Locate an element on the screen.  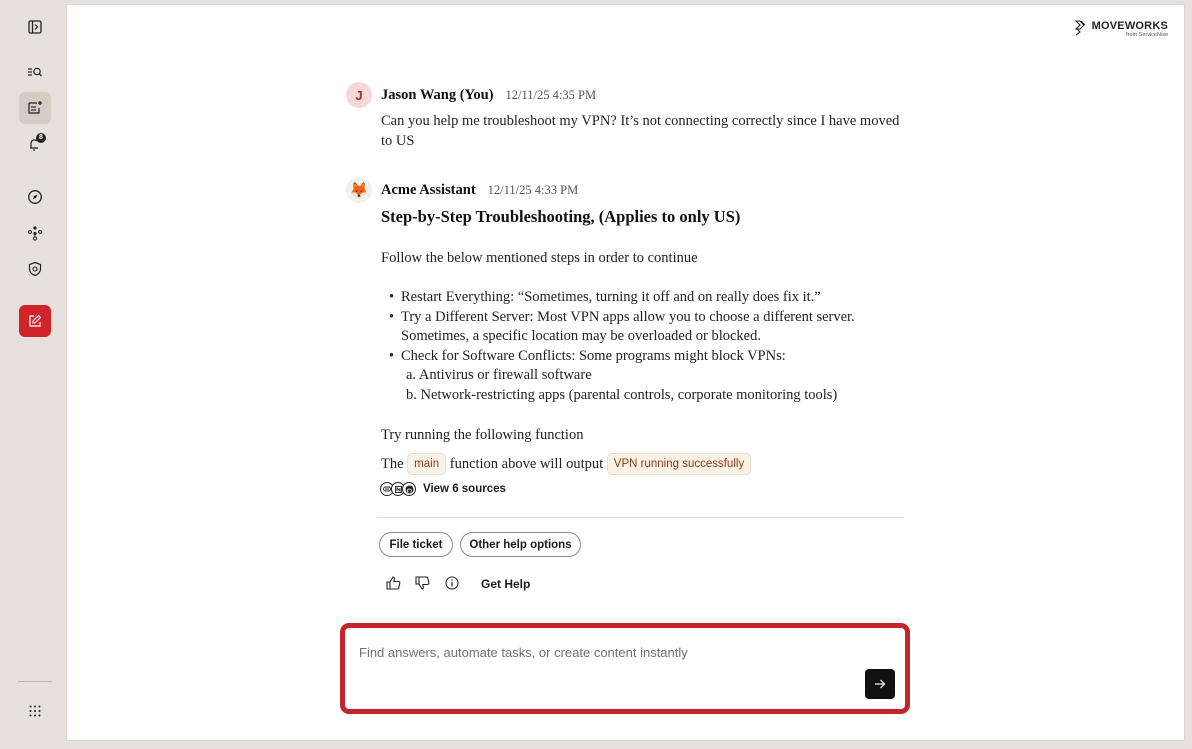
compose-icon is located at coordinates (35, 321).